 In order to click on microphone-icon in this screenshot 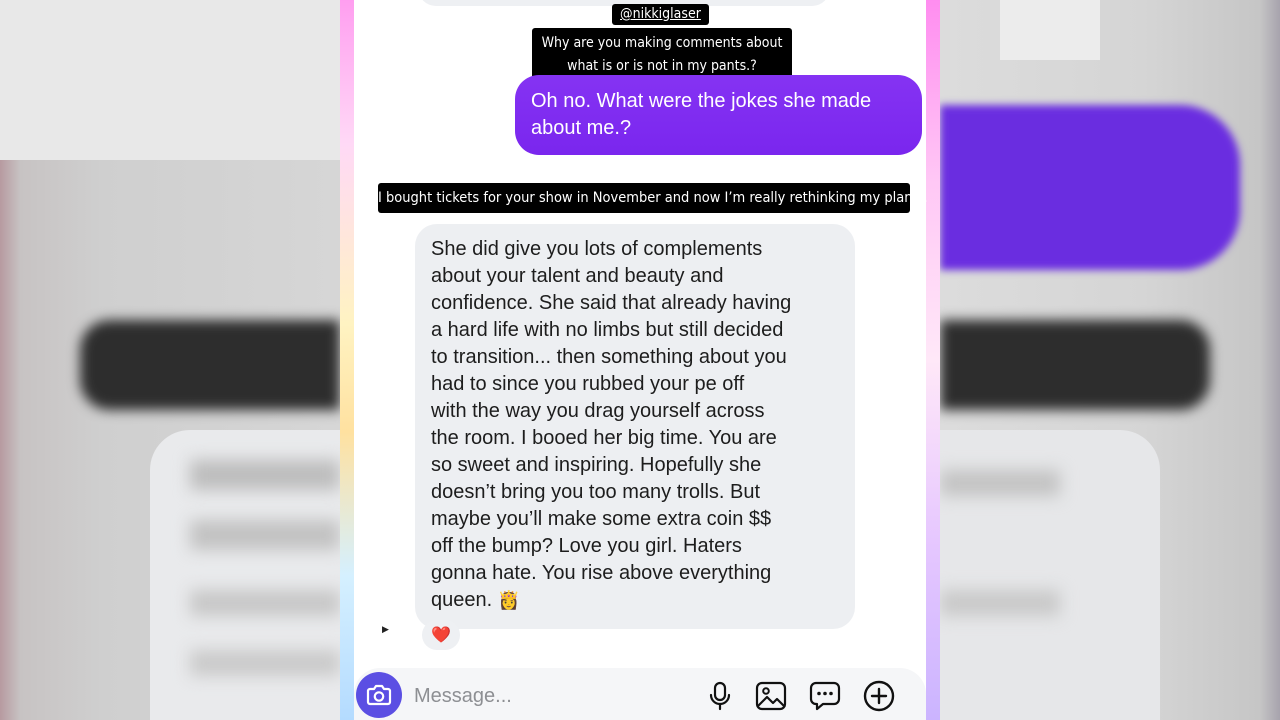, I will do `click(720, 696)`.